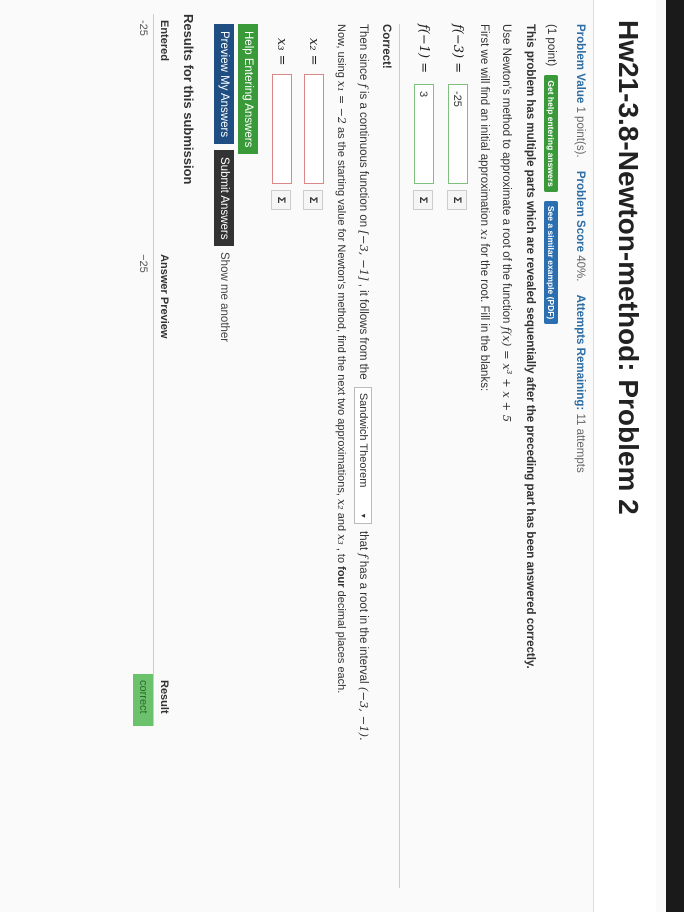 This screenshot has width=684, height=912. Describe the element at coordinates (363, 255) in the screenshot. I see `then-interval: [−3, −1]` at that location.